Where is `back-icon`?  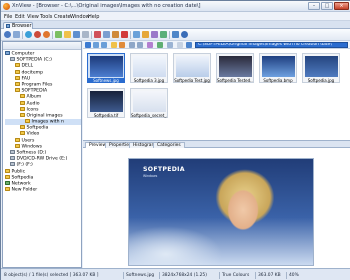 back-icon is located at coordinates (28, 34).